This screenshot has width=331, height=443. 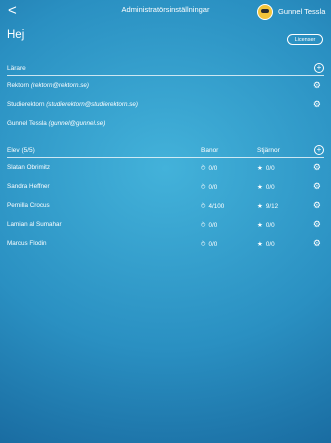 What do you see at coordinates (48, 85) in the screenshot?
I see `teacher-name: Rektorn (rektorn@rektorn.se)` at bounding box center [48, 85].